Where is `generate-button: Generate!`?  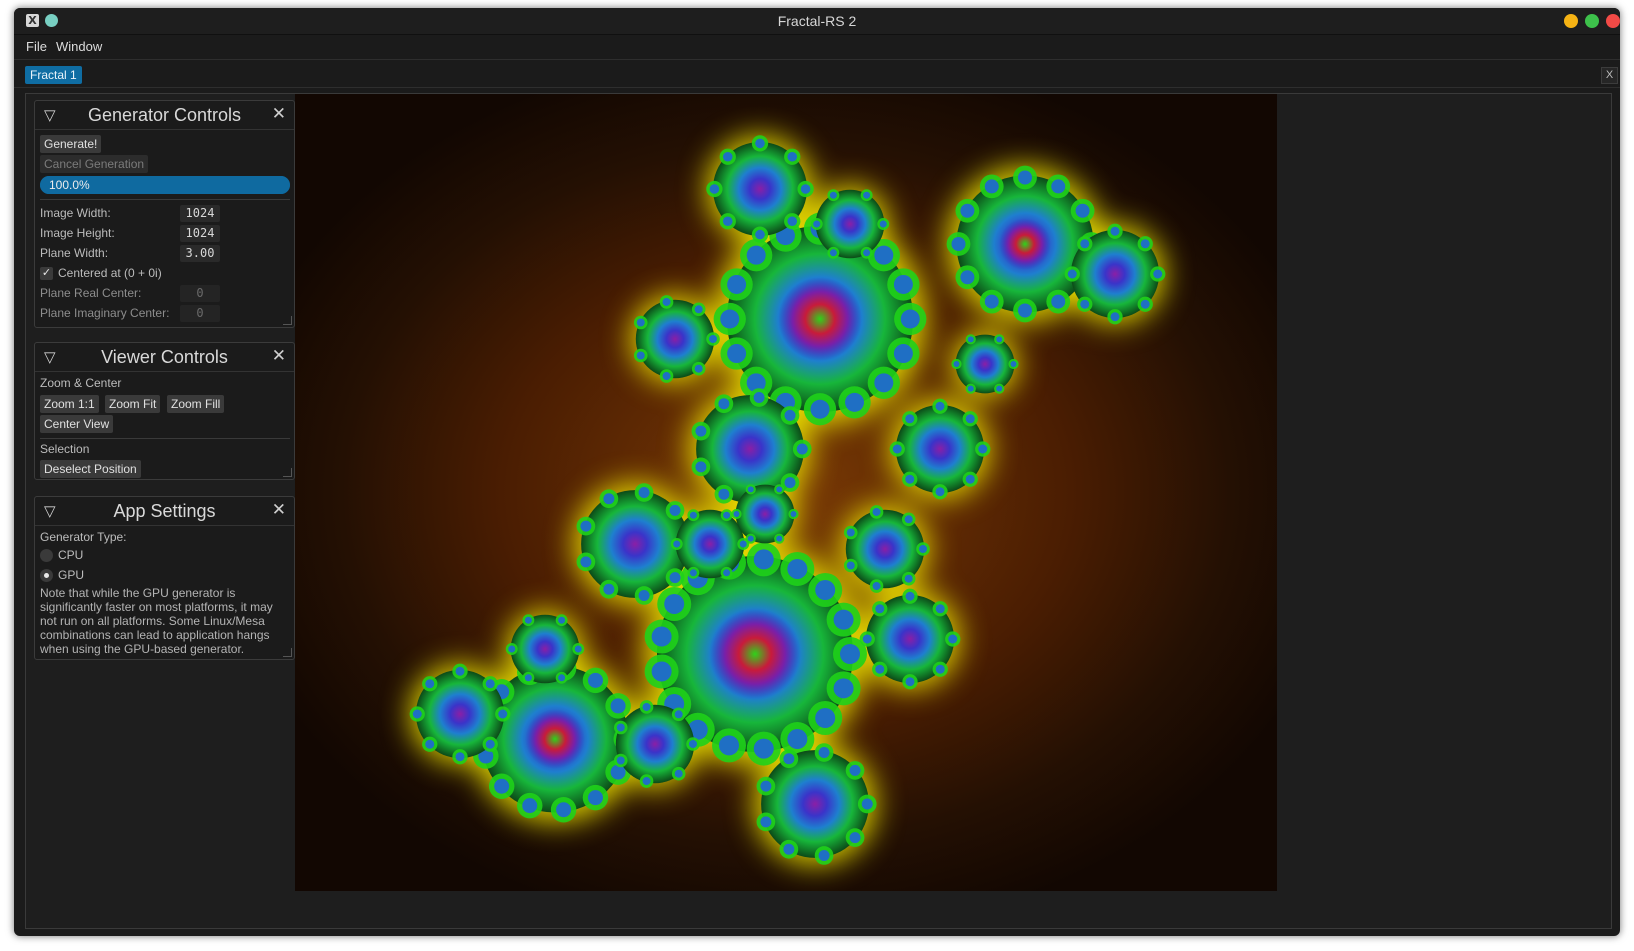
generate-button: Generate! is located at coordinates (71, 144).